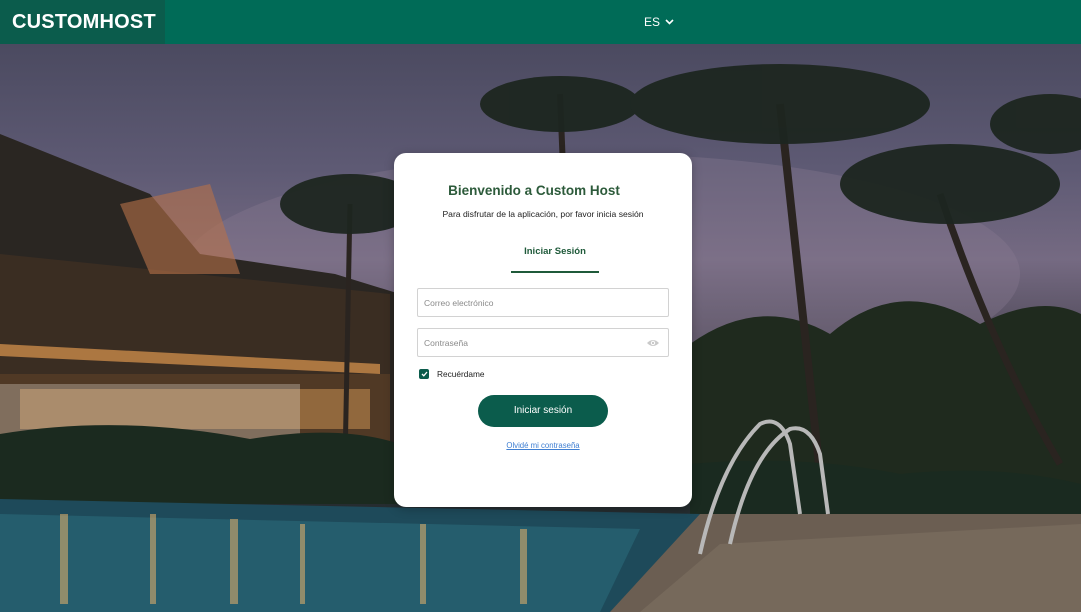  Describe the element at coordinates (543, 445) in the screenshot. I see `forgot-password-link: Olvidé mi contraseña` at that location.